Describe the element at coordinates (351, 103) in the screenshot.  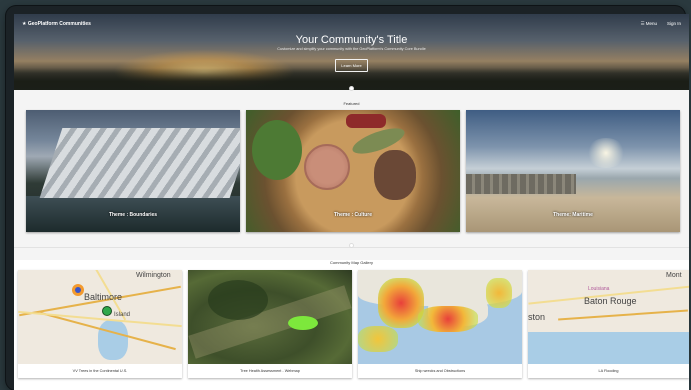
I see `featured-label: Featured` at that location.